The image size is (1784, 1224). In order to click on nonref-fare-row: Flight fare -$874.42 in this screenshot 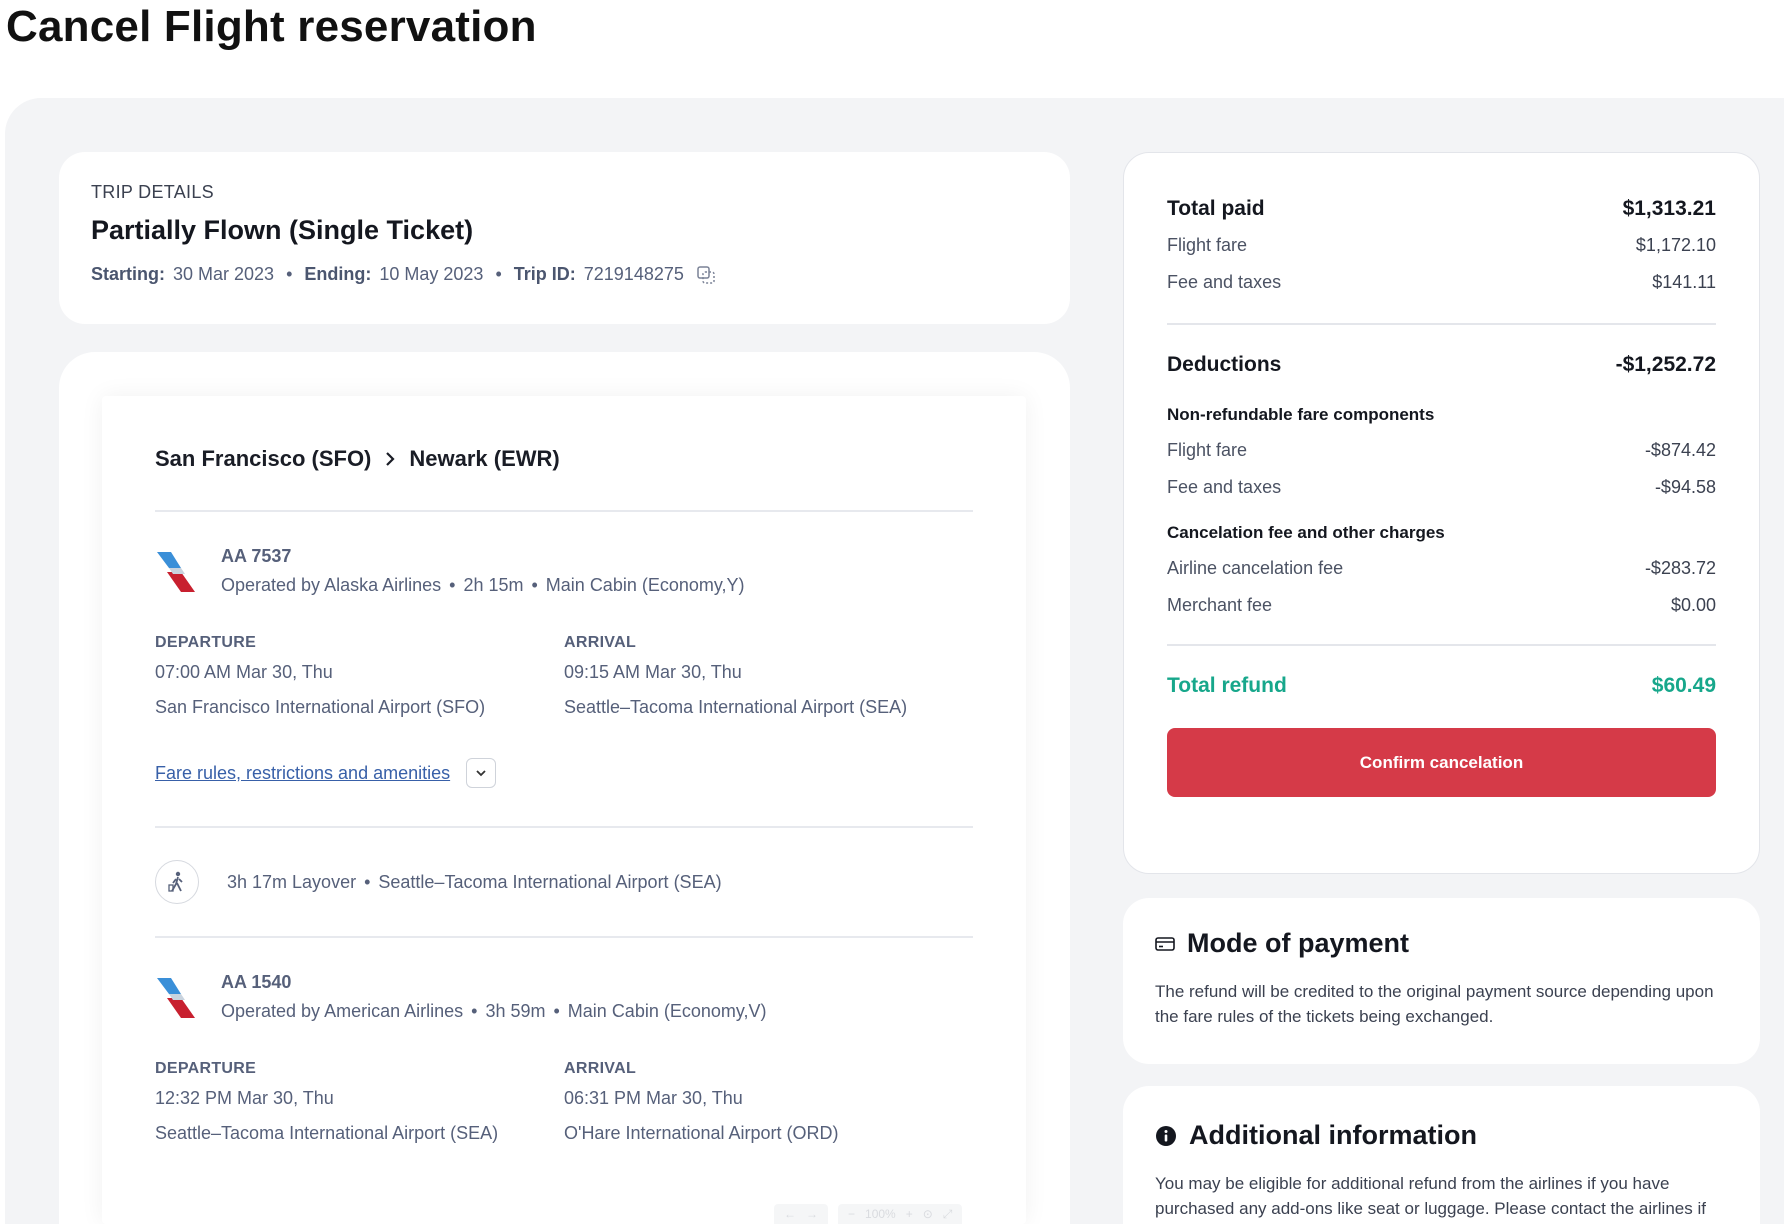, I will do `click(1441, 450)`.